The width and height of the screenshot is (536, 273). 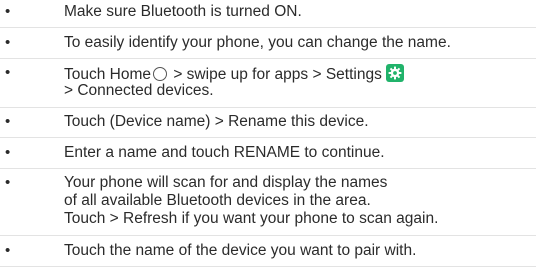 I want to click on home-circle-icon, so click(x=160, y=74).